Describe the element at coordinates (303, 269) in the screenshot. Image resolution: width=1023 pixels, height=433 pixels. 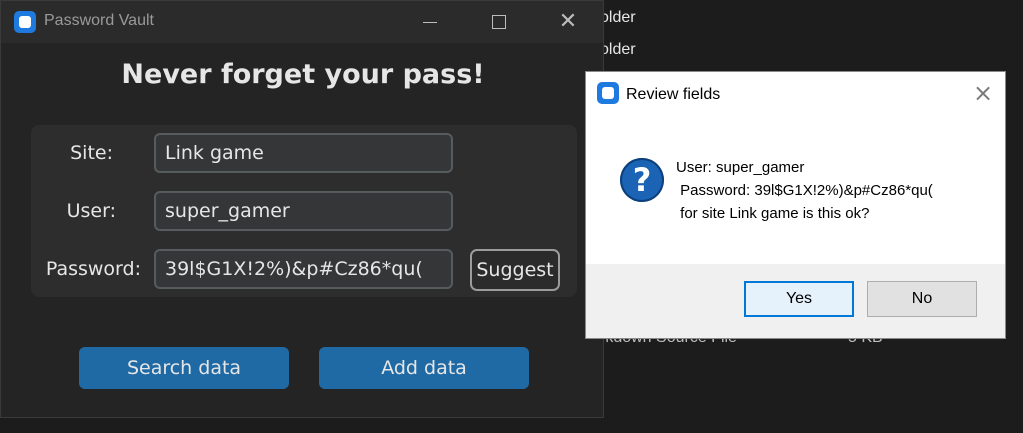
I see `password-input: 39l$G1X!2%)&p#Cz86*qu(` at that location.